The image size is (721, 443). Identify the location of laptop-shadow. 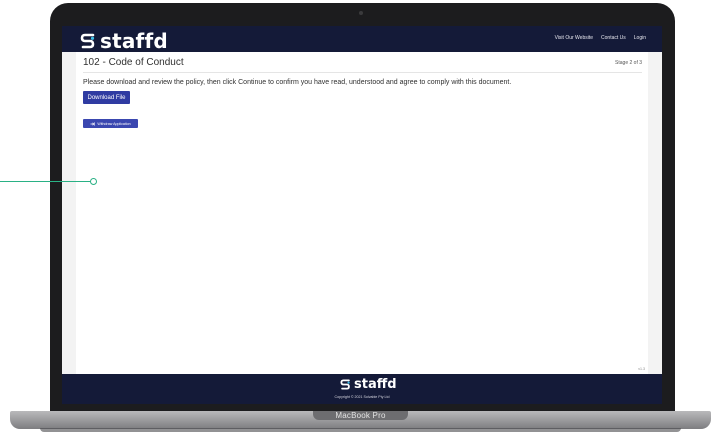
(360, 430).